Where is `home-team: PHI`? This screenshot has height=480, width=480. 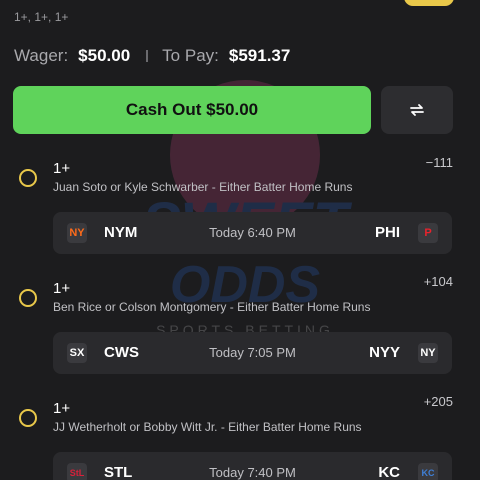
home-team: PHI is located at coordinates (387, 232).